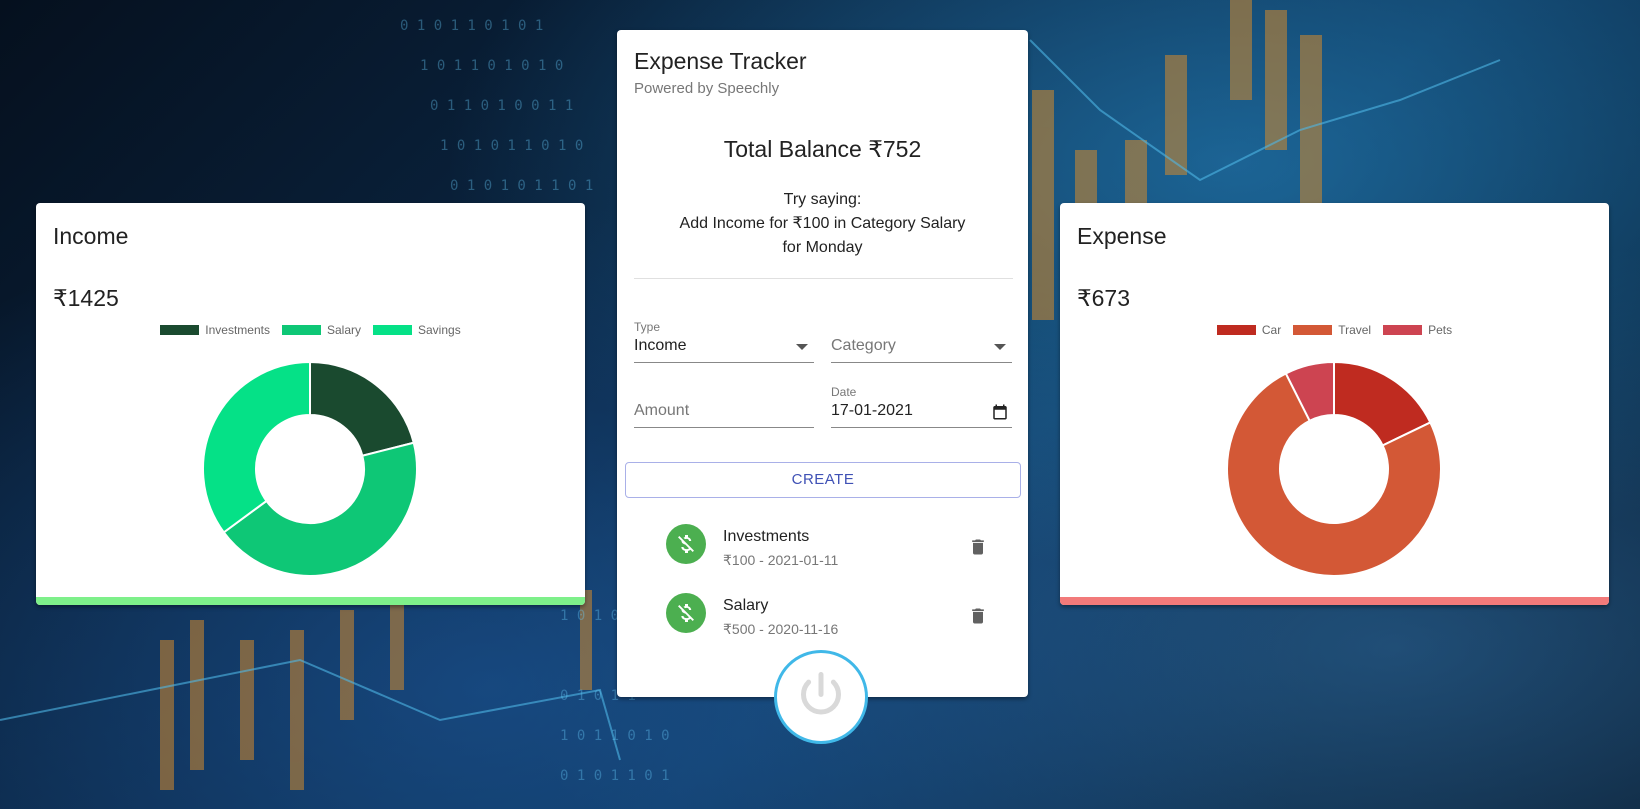 This screenshot has height=809, width=1640. I want to click on voice-hint-line-3: for Monday, so click(822, 247).